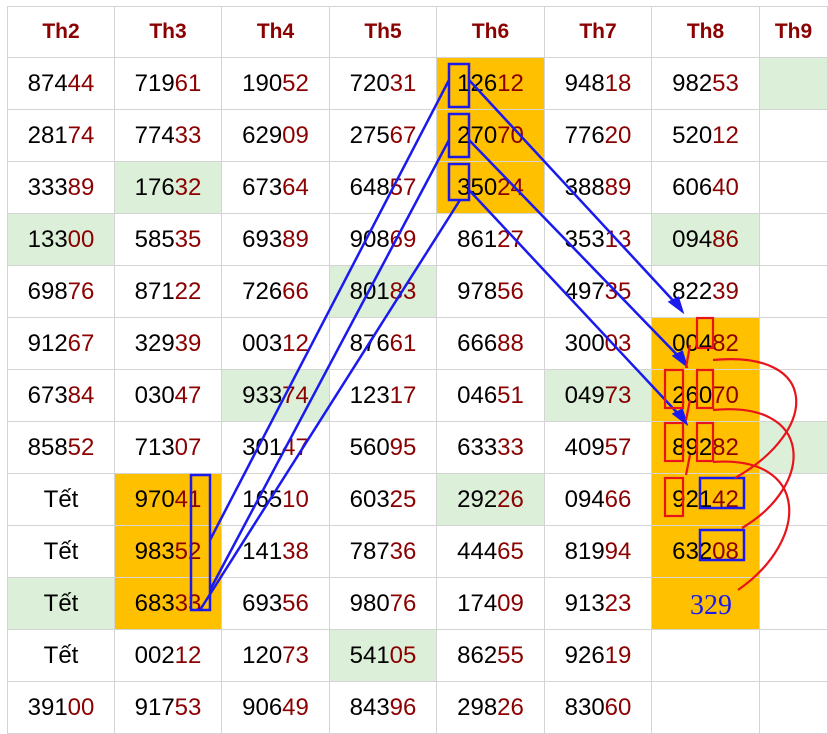 This screenshot has width=828, height=734. Describe the element at coordinates (705, 187) in the screenshot. I see `table-cell: 60640` at that location.